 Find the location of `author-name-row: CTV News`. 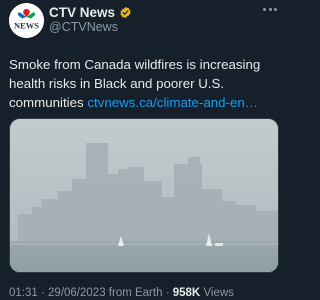

author-name-row: CTV News is located at coordinates (90, 12).